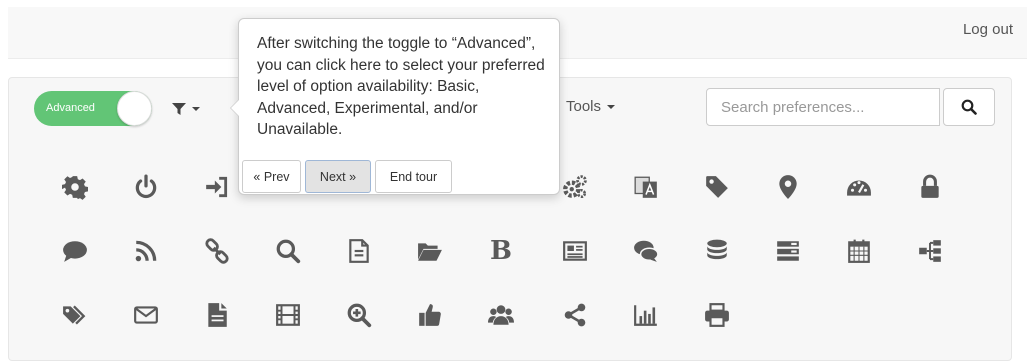  What do you see at coordinates (788, 187) in the screenshot?
I see `map-marker-icon` at bounding box center [788, 187].